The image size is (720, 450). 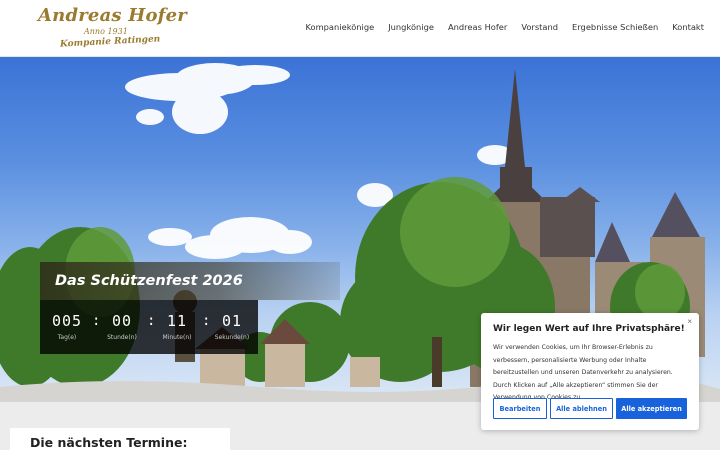 I want to click on nav-item-jungkoenige: Jungkönige, so click(x=411, y=27).